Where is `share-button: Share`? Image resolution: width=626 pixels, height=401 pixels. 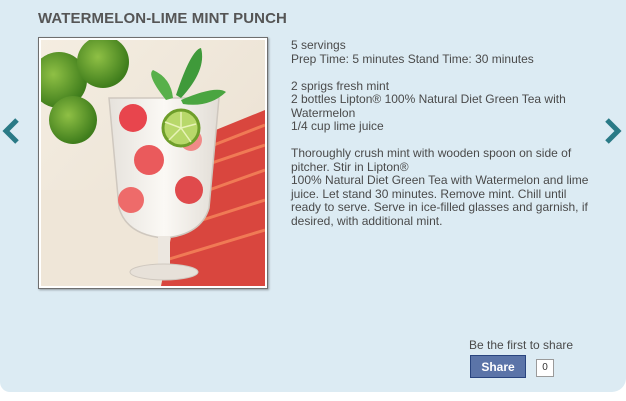
share-button: Share is located at coordinates (498, 366).